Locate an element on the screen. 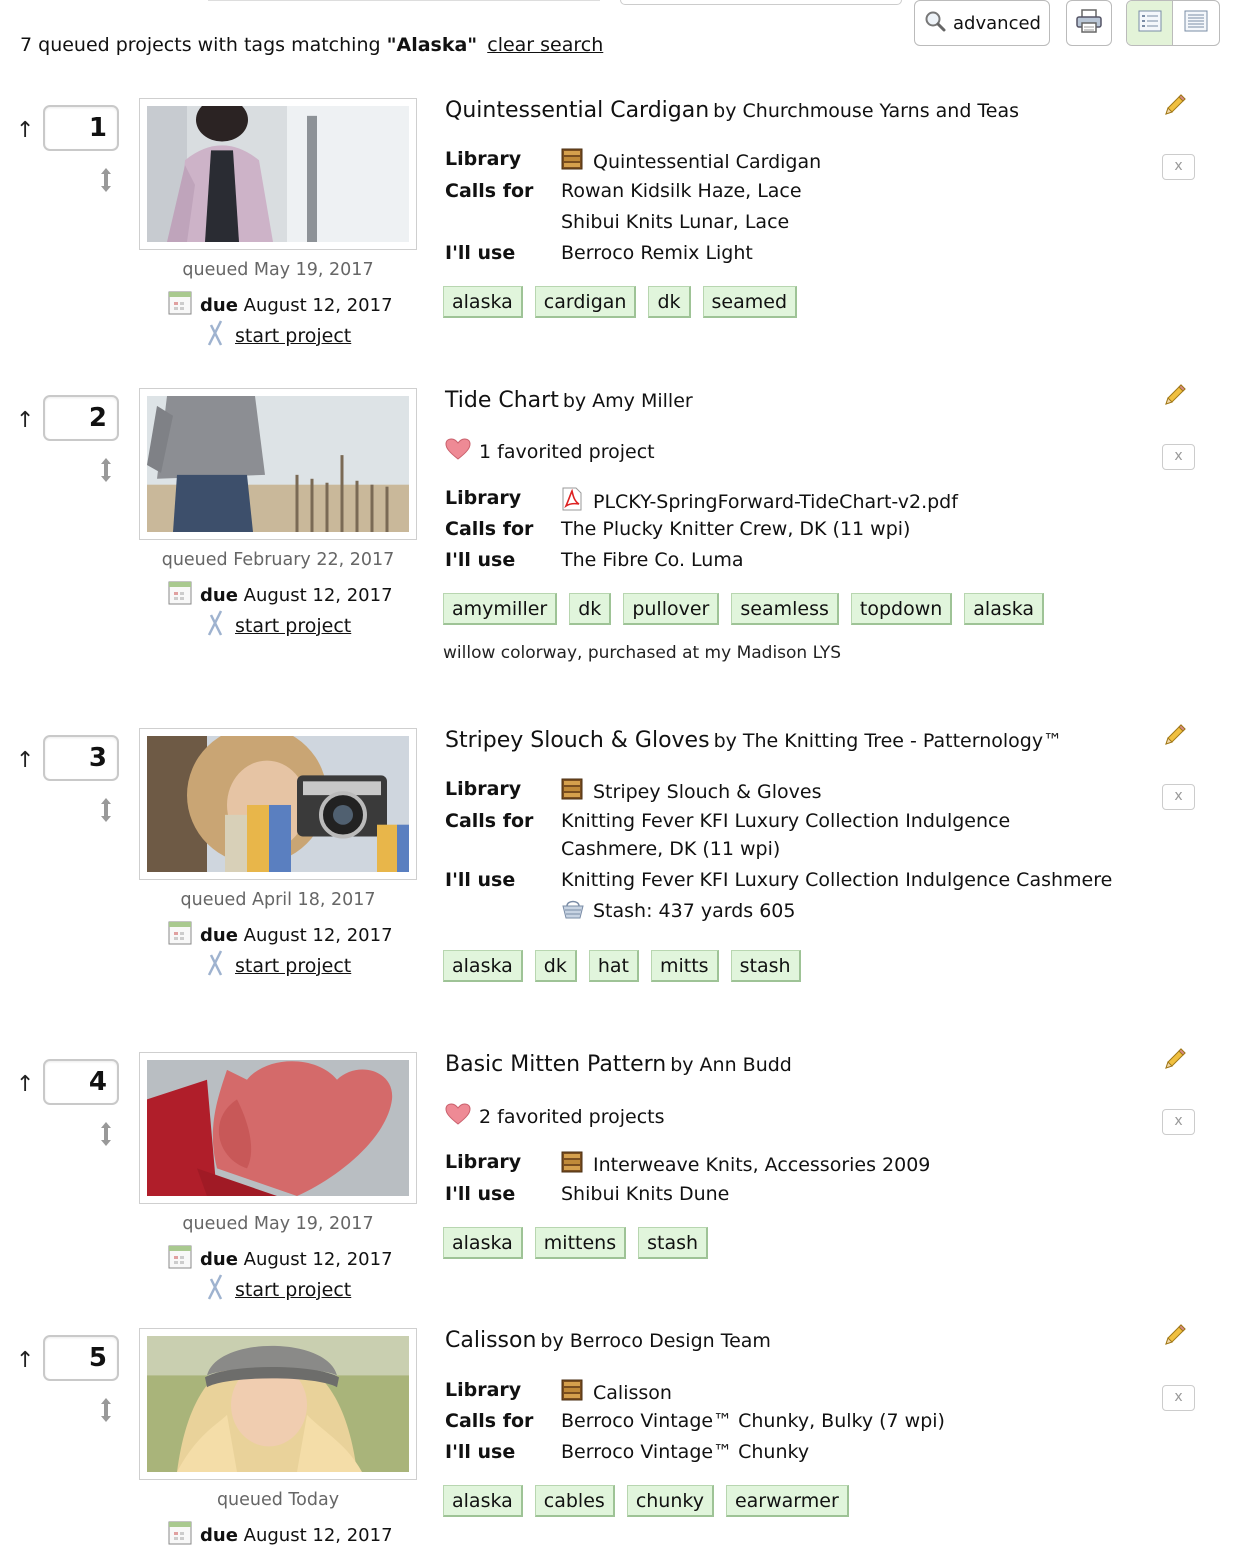  tag: topdown is located at coordinates (901, 609).